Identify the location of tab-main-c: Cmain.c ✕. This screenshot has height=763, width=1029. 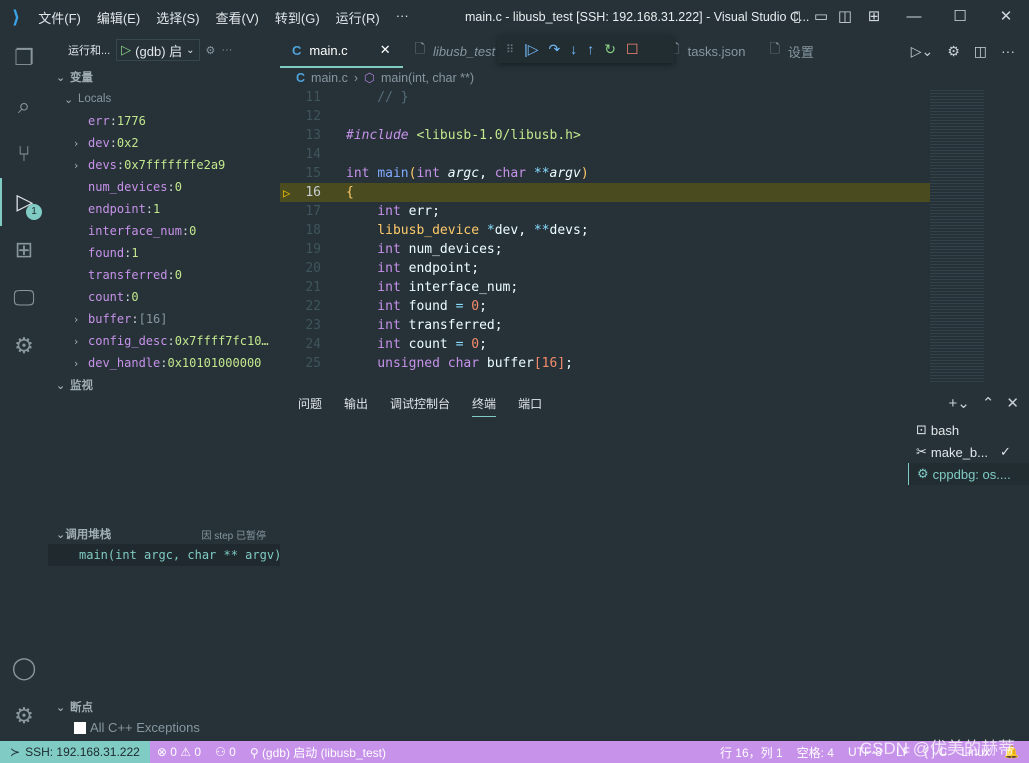
(341, 51).